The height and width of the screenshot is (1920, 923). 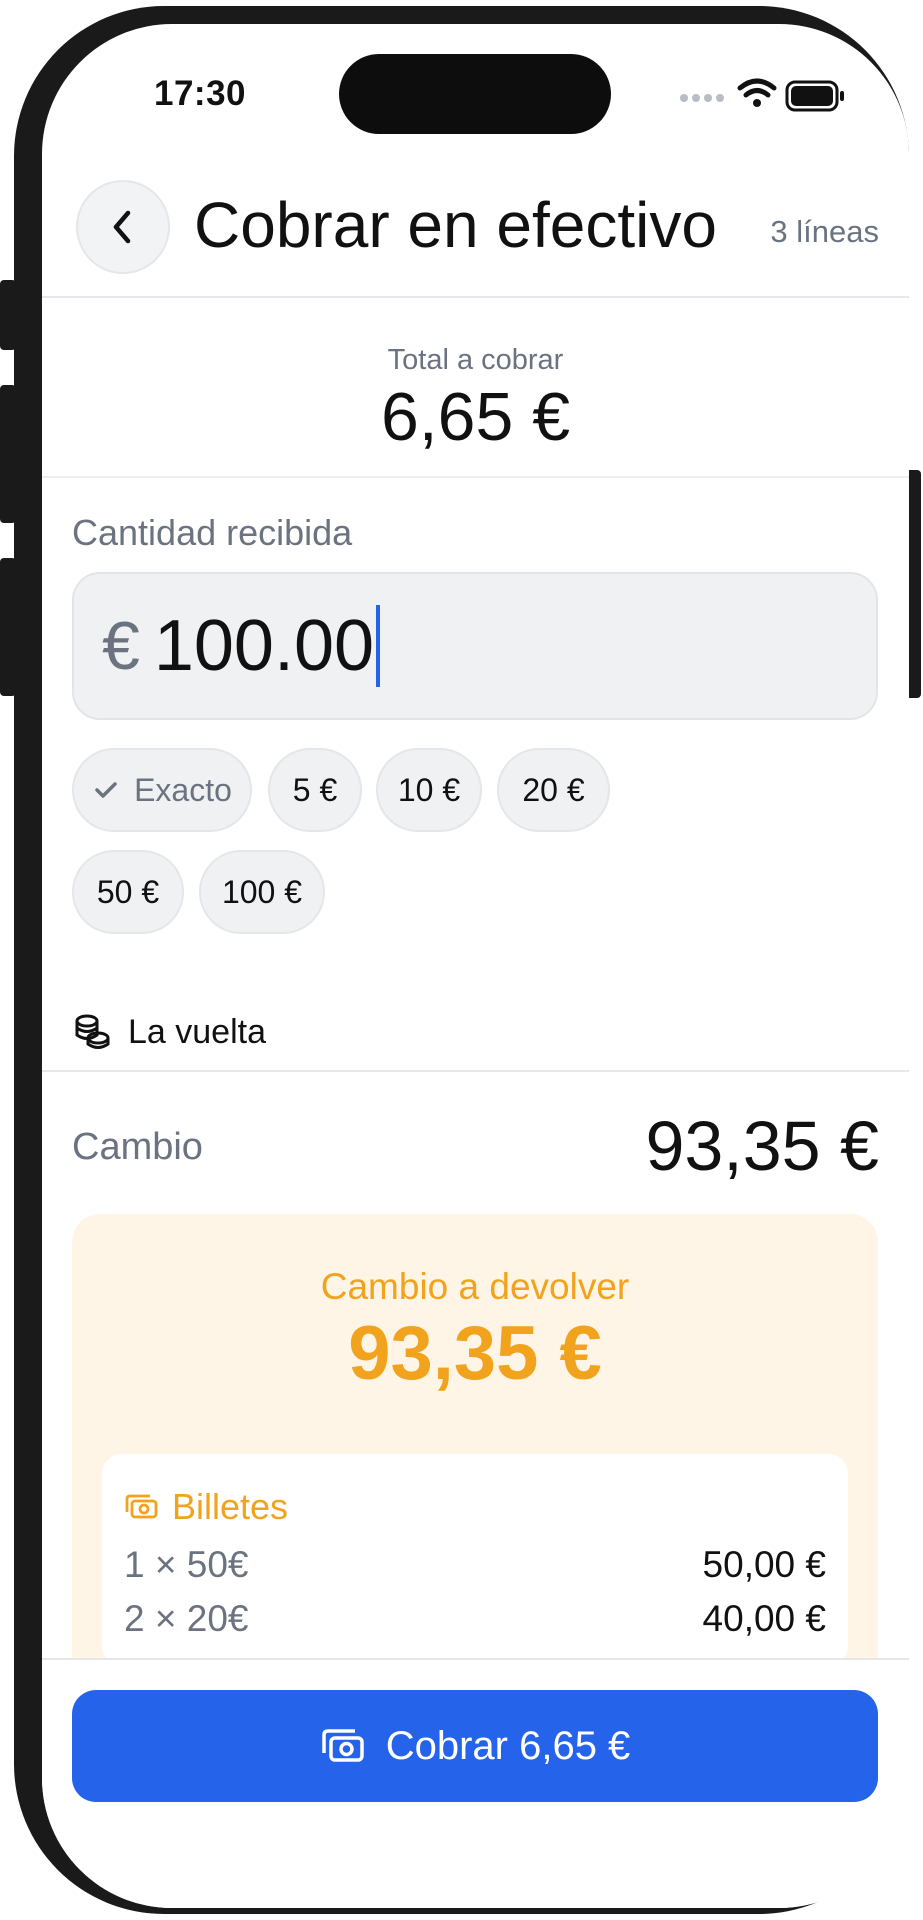 I want to click on chip-label: 10 €, so click(x=429, y=789).